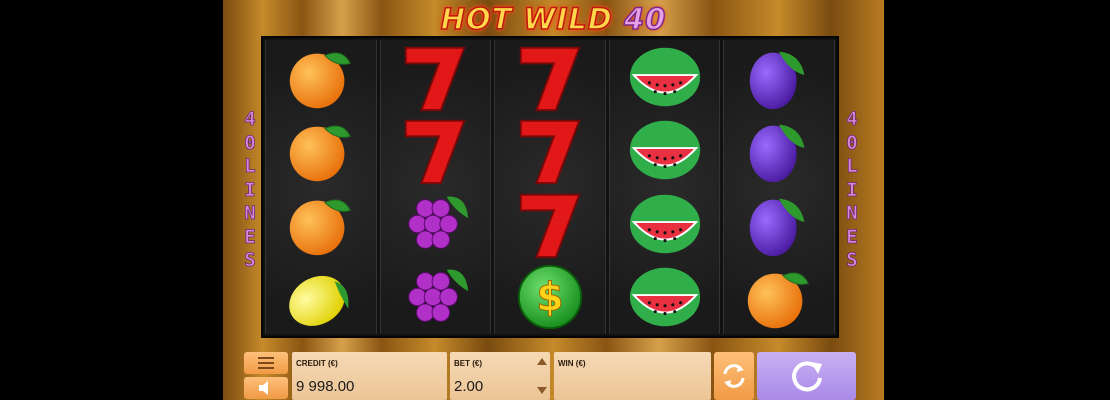 The height and width of the screenshot is (400, 1110). I want to click on paylines-label-left: 40LINES, so click(250, 190).